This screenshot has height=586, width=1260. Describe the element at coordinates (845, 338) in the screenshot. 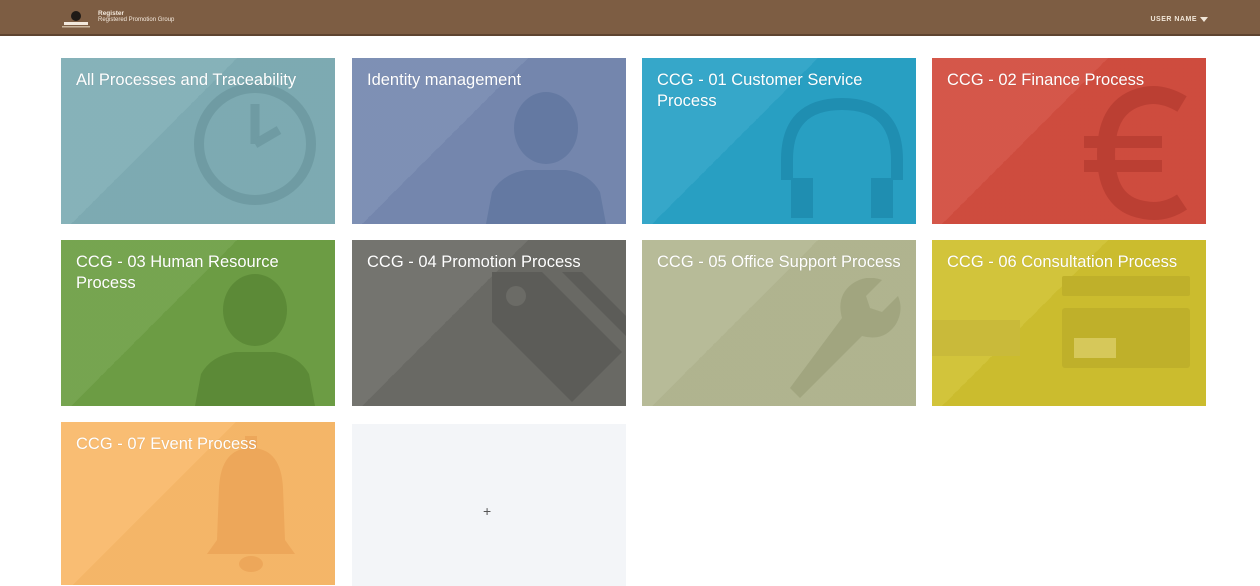

I see `wrench-icon` at that location.